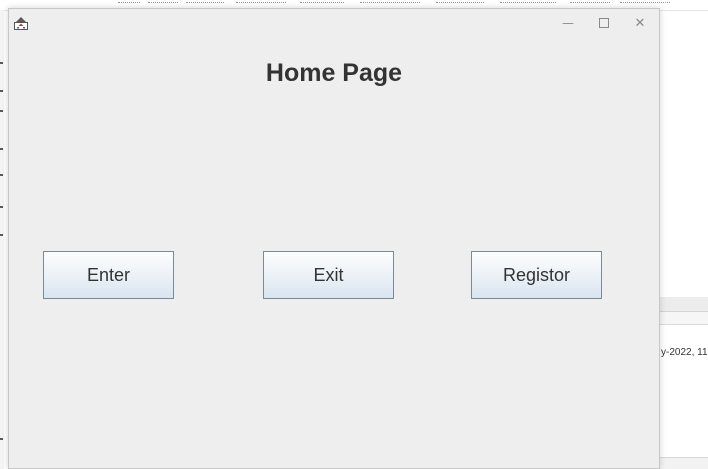  I want to click on background-left-edge, so click(2, 239).